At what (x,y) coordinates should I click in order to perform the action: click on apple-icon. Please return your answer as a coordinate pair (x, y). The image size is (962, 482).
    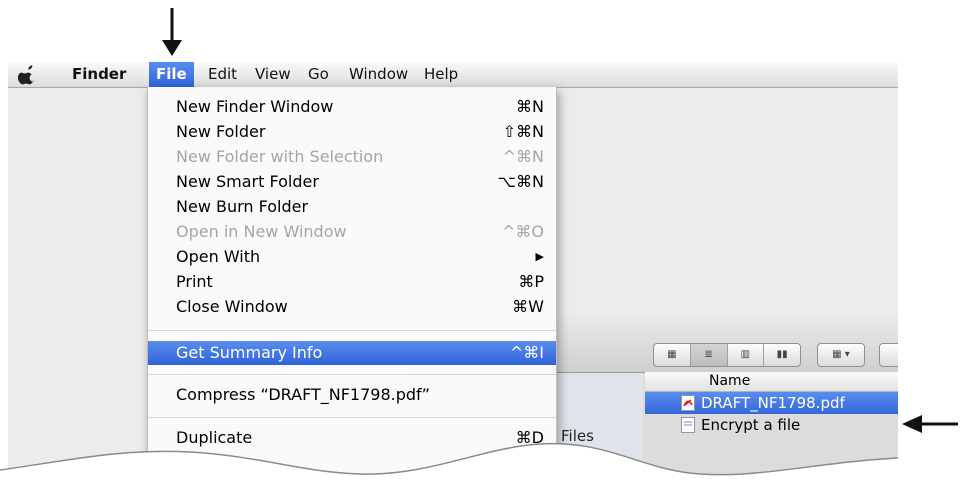
    Looking at the image, I should click on (28, 75).